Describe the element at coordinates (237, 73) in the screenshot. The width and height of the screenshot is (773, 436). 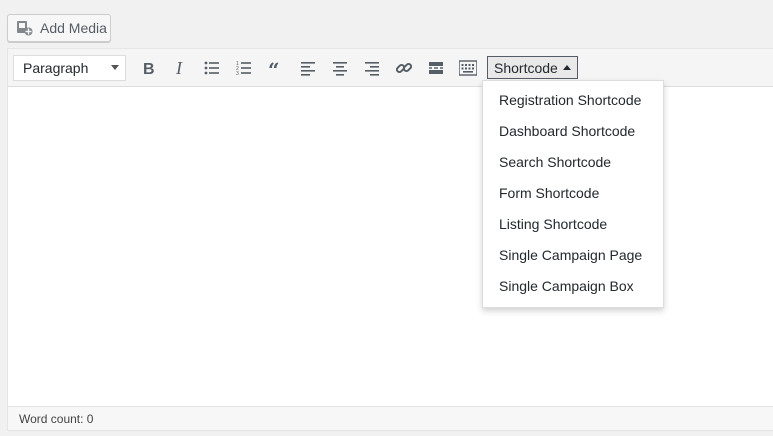
I see `svg-text: 3` at that location.